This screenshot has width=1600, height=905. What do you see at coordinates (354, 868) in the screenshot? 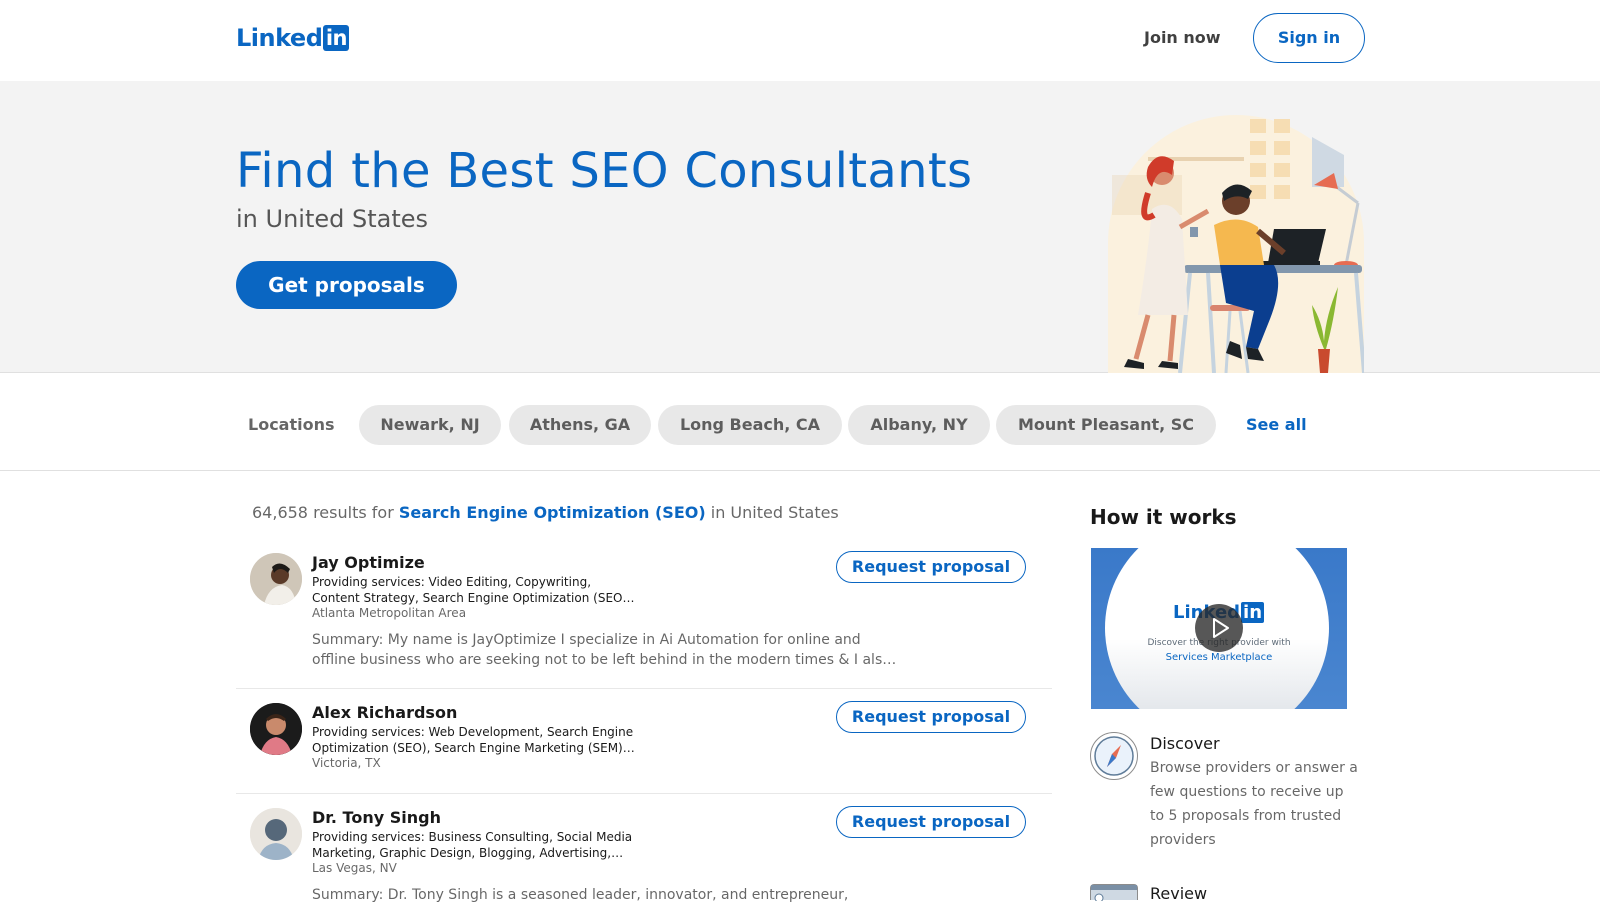
I see `provider-location: Las Vegas, NV` at bounding box center [354, 868].